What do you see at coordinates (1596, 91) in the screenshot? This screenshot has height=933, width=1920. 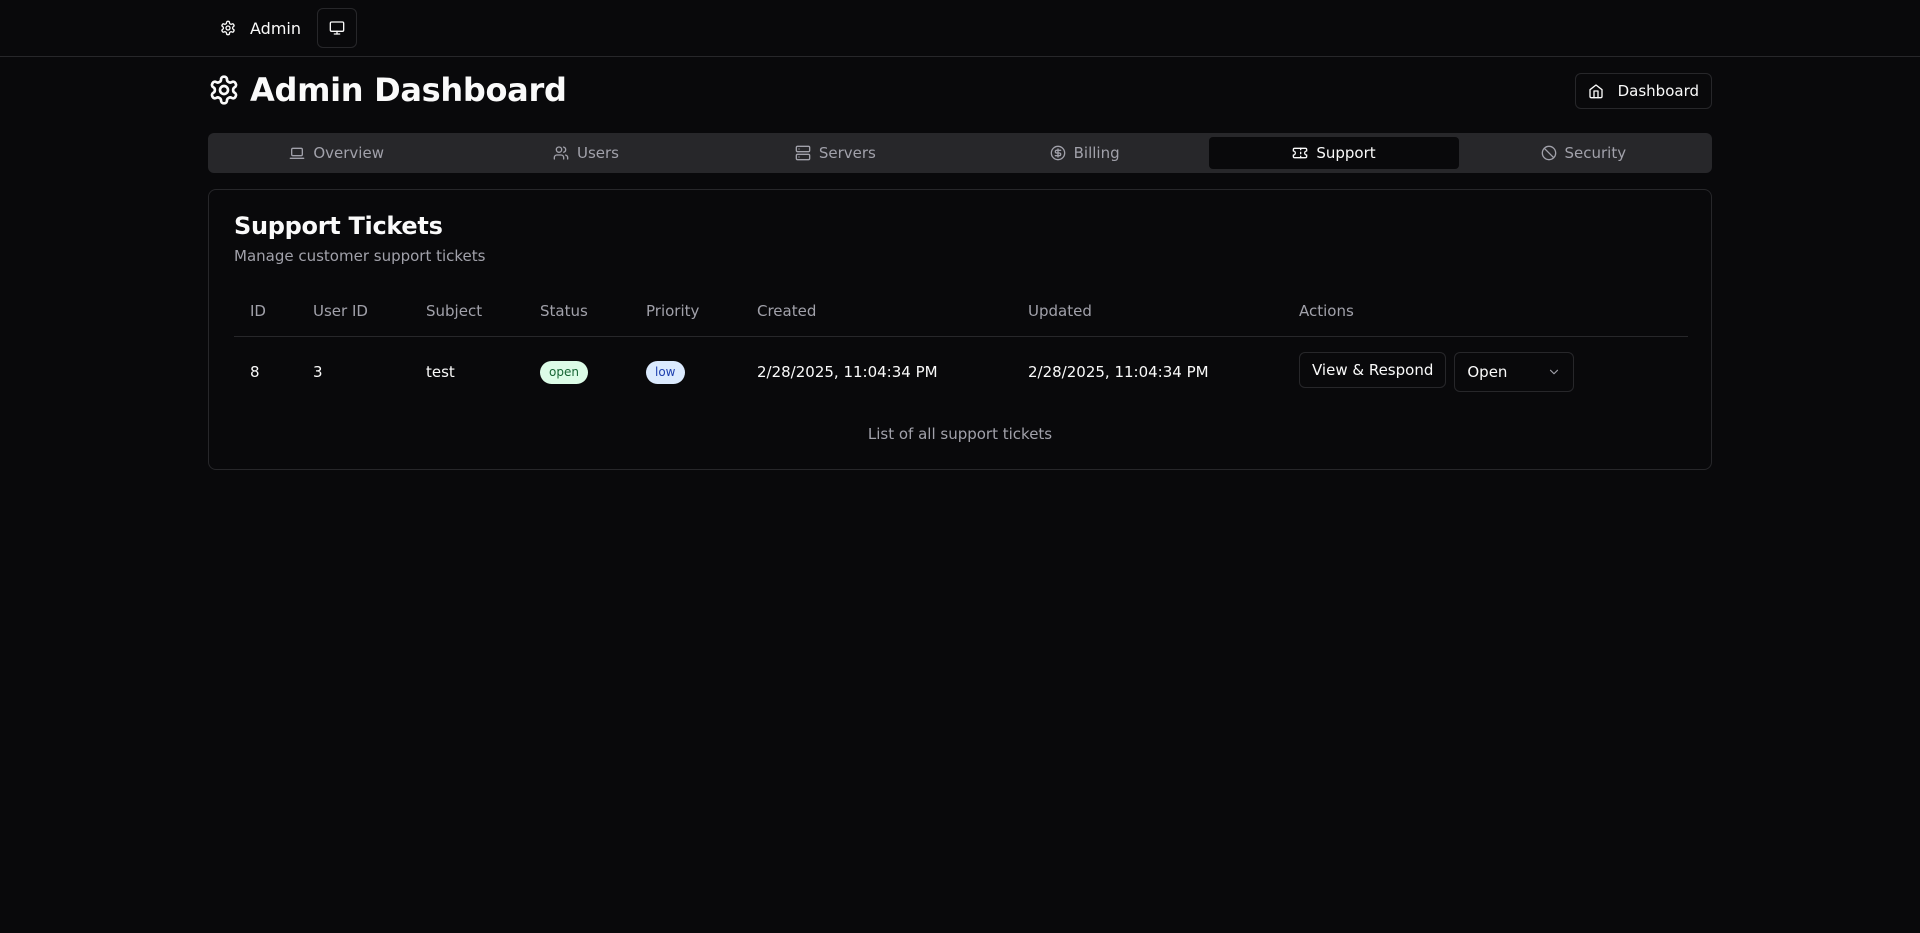 I see `home-icon` at bounding box center [1596, 91].